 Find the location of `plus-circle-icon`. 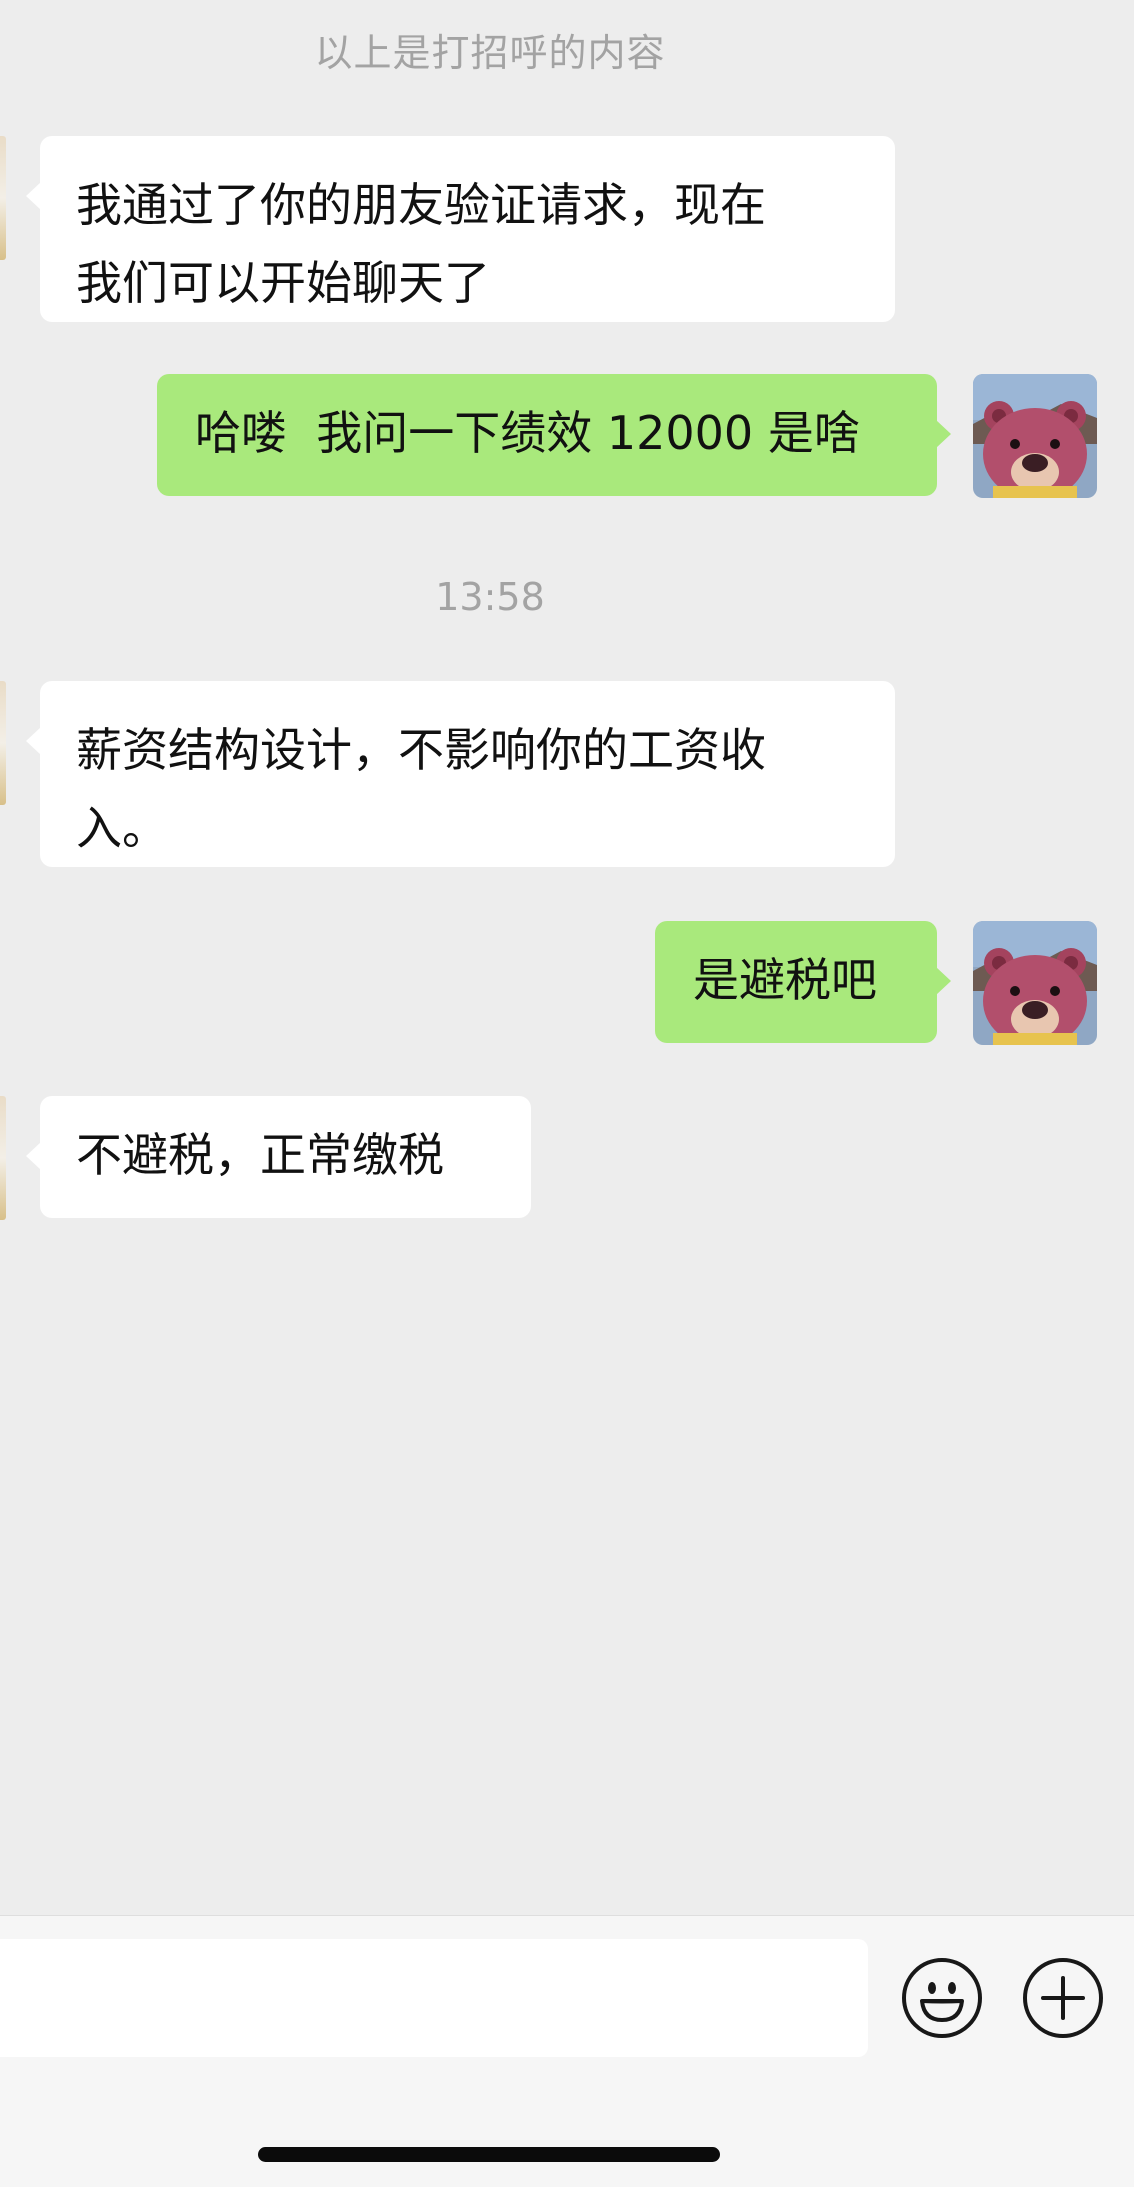

plus-circle-icon is located at coordinates (1063, 1998).